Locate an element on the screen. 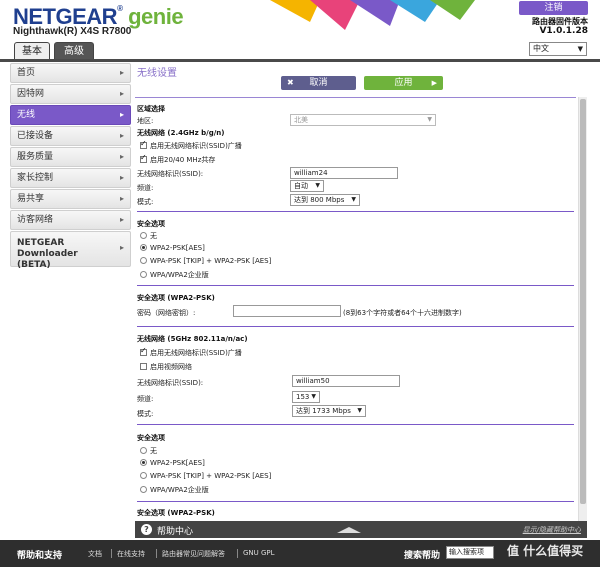 This screenshot has height=567, width=600. radio-label: 无 is located at coordinates (153, 451).